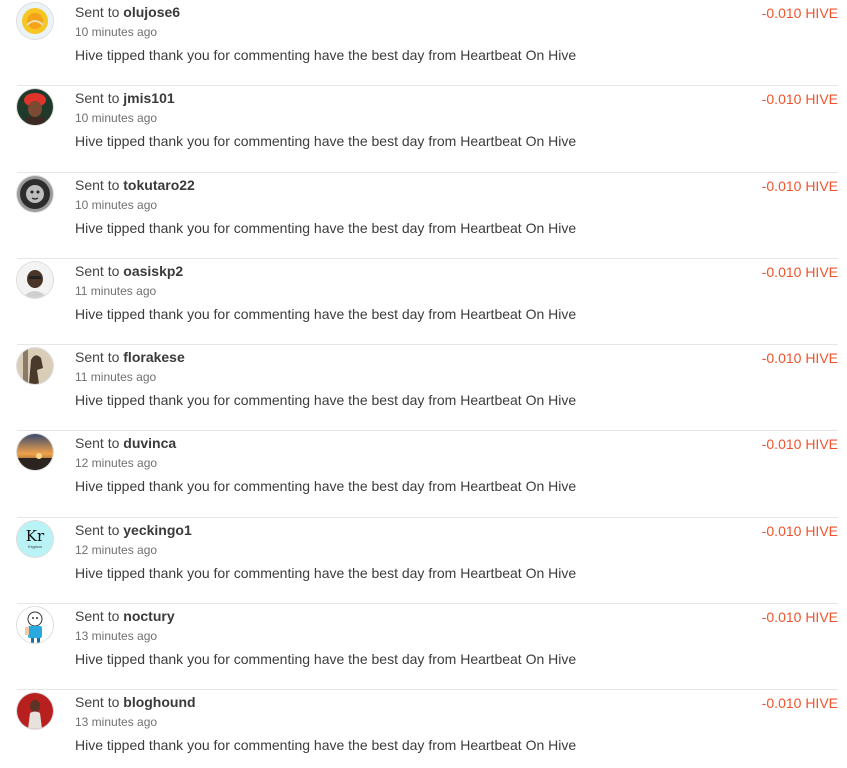 This screenshot has height=768, width=847. Describe the element at coordinates (153, 271) in the screenshot. I see `recipient-username-link: oasiskp2` at that location.